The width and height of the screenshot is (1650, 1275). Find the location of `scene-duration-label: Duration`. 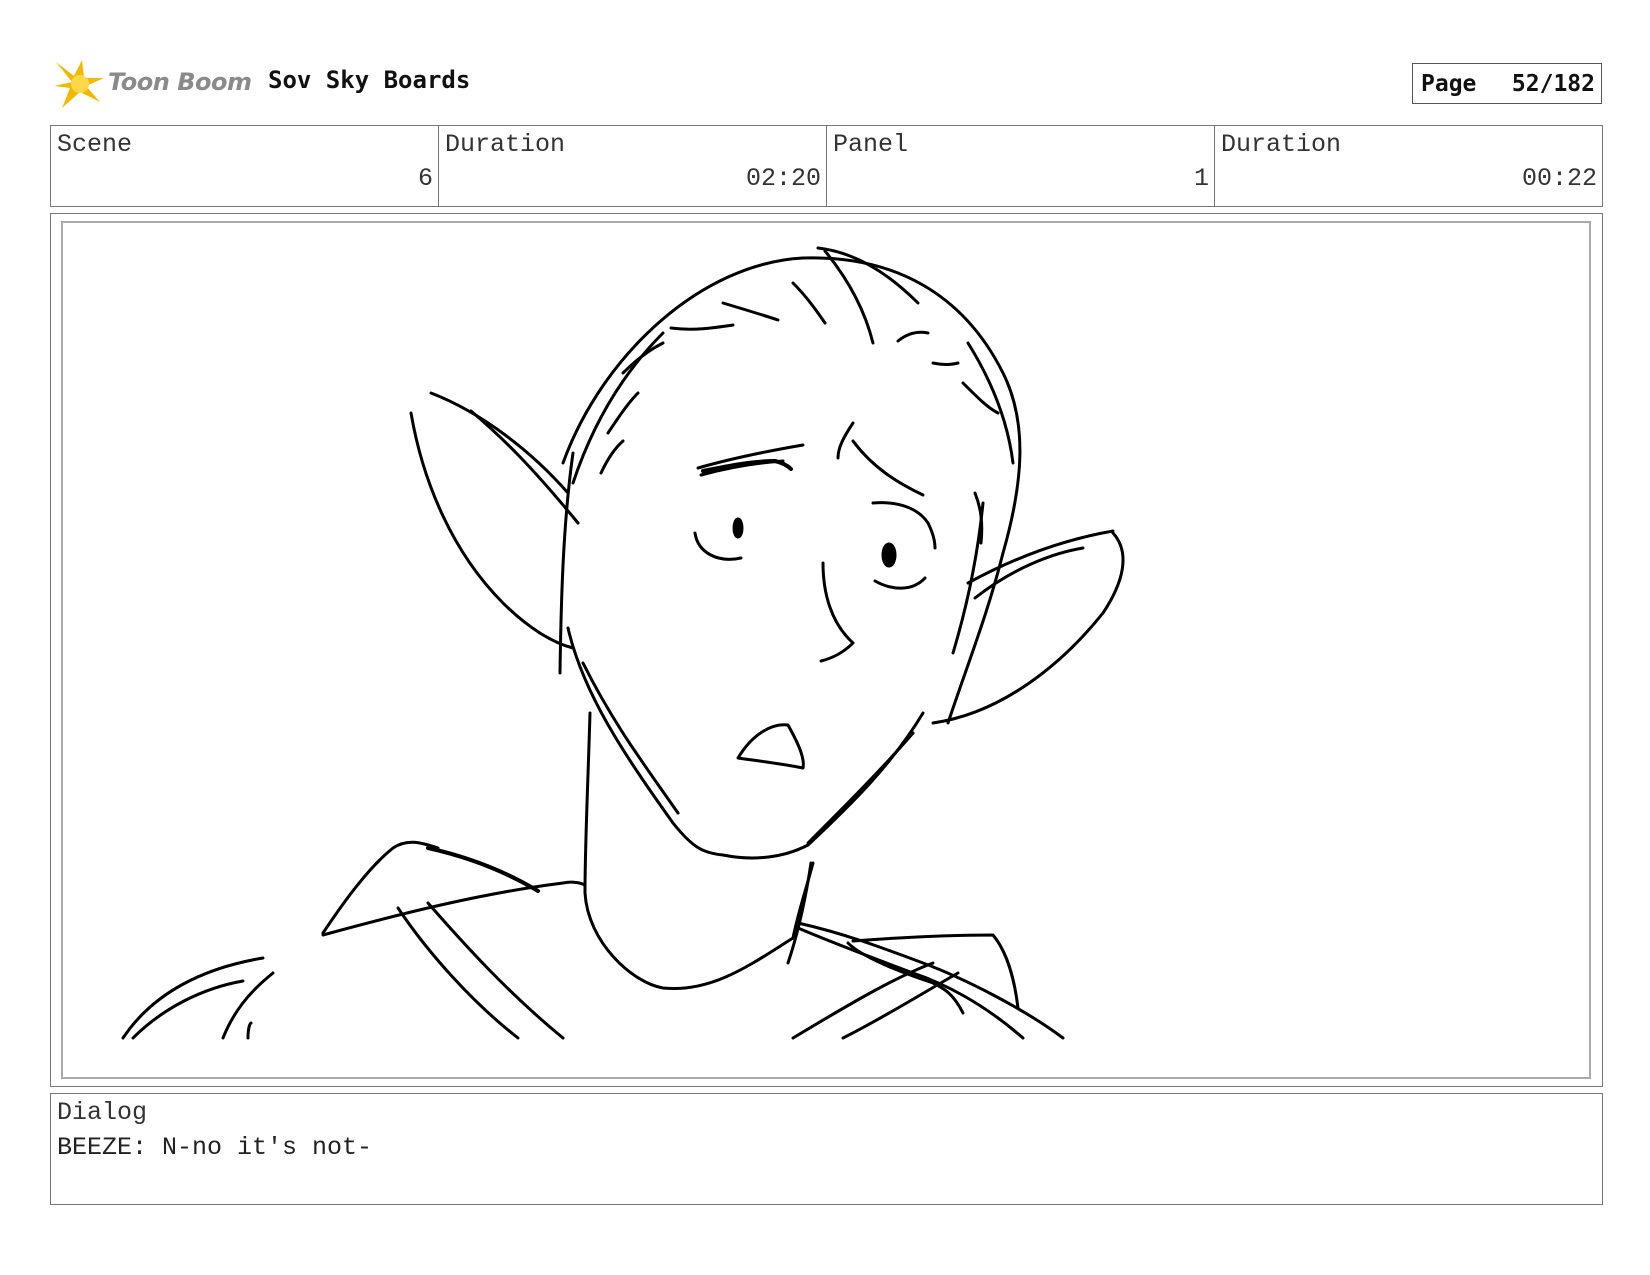

scene-duration-label: Duration is located at coordinates (505, 144).